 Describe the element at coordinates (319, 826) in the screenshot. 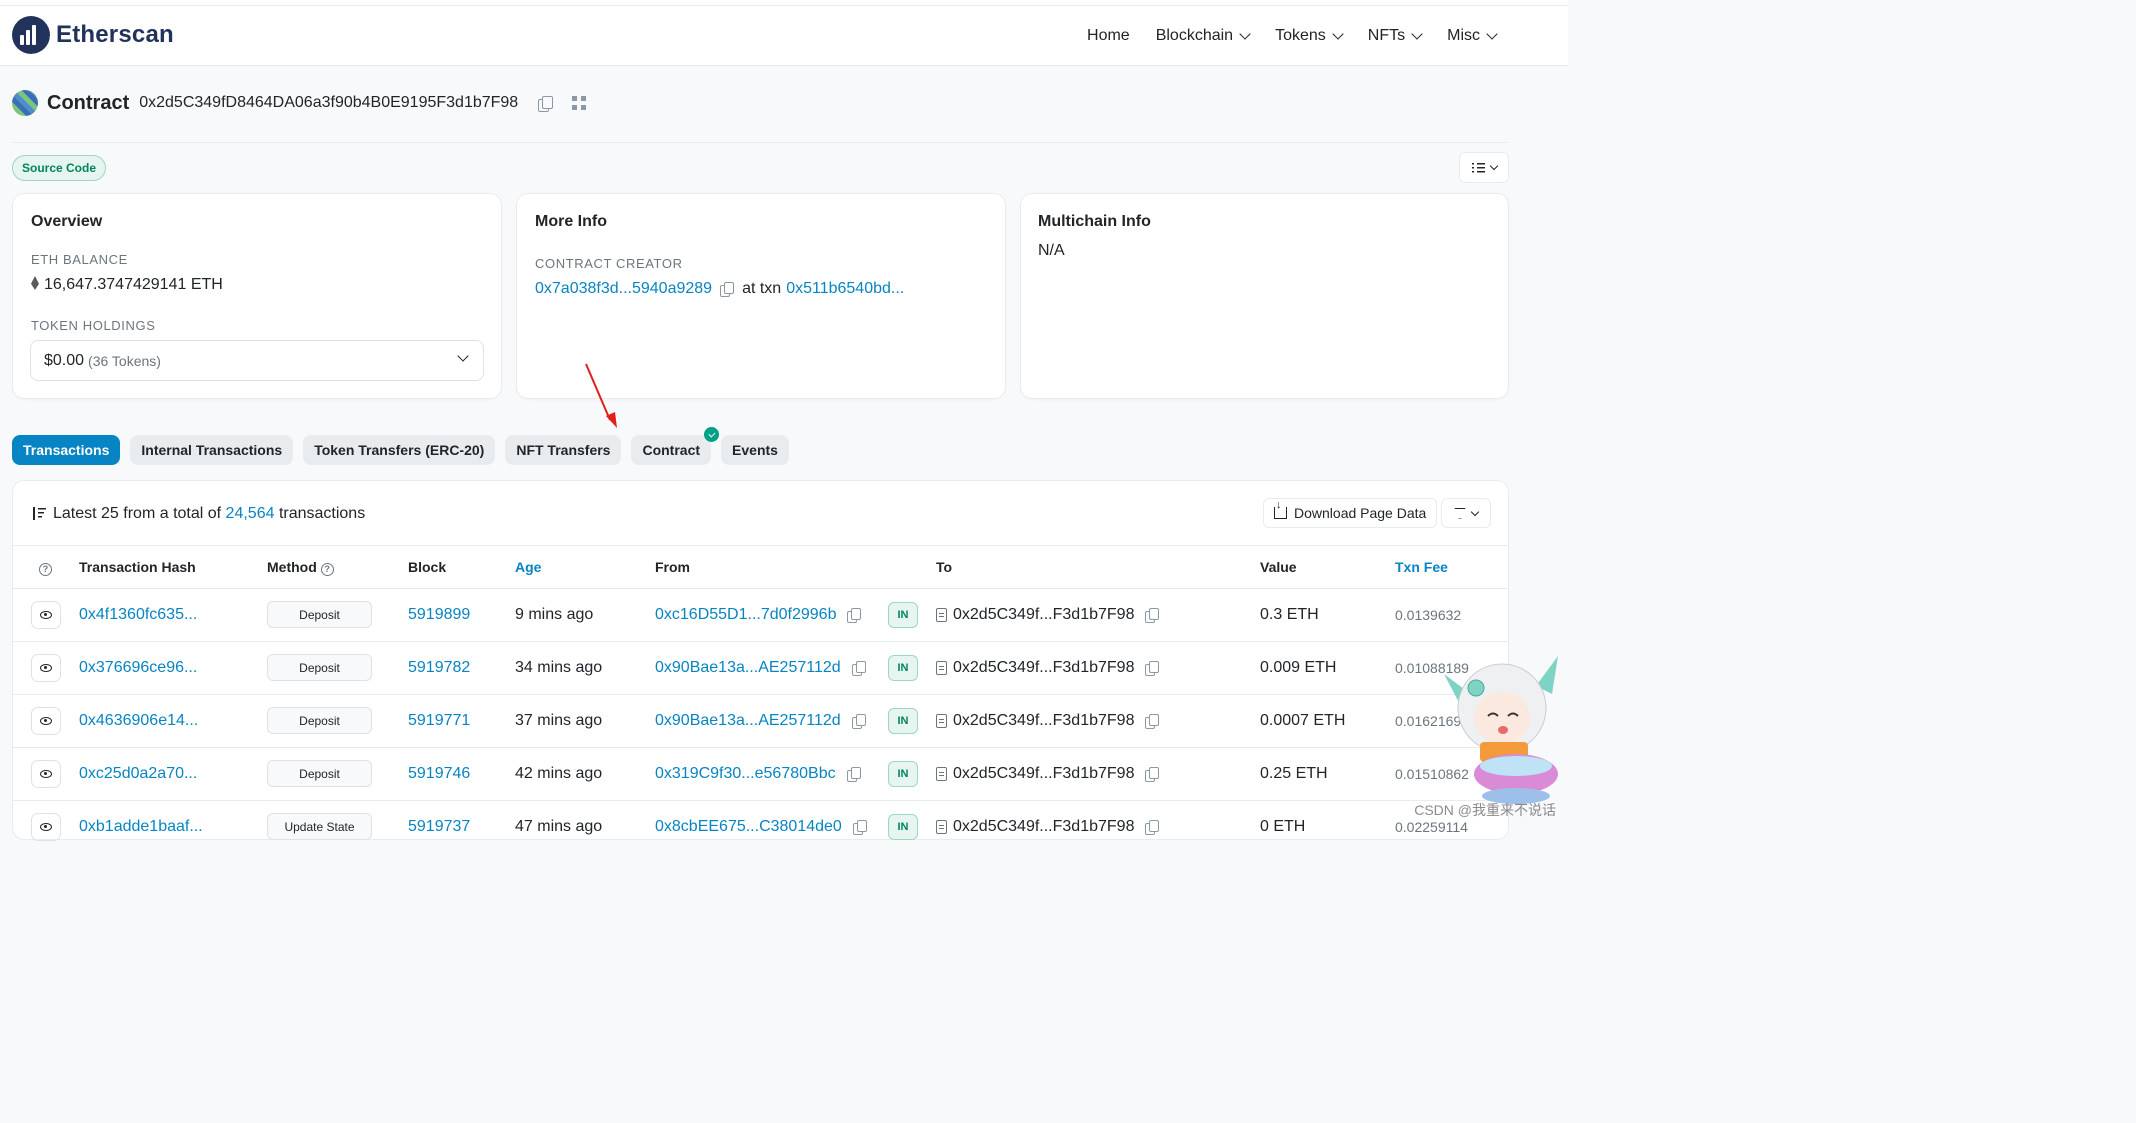

I see `method-badge: Update State` at that location.